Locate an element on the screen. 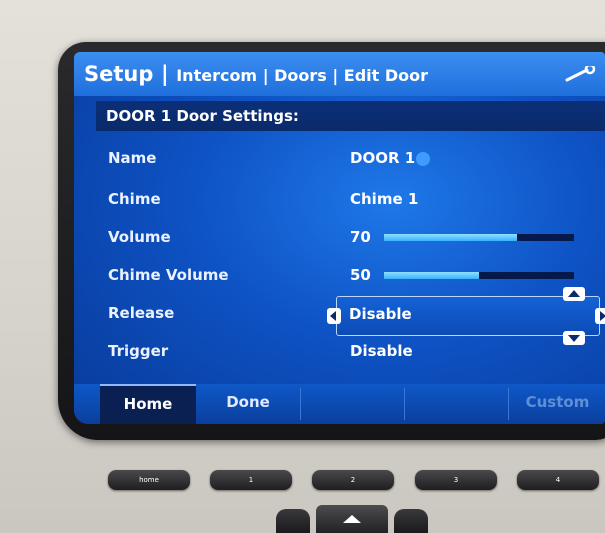 Image resolution: width=605 pixels, height=533 pixels. setting-label: Trigger is located at coordinates (138, 351).